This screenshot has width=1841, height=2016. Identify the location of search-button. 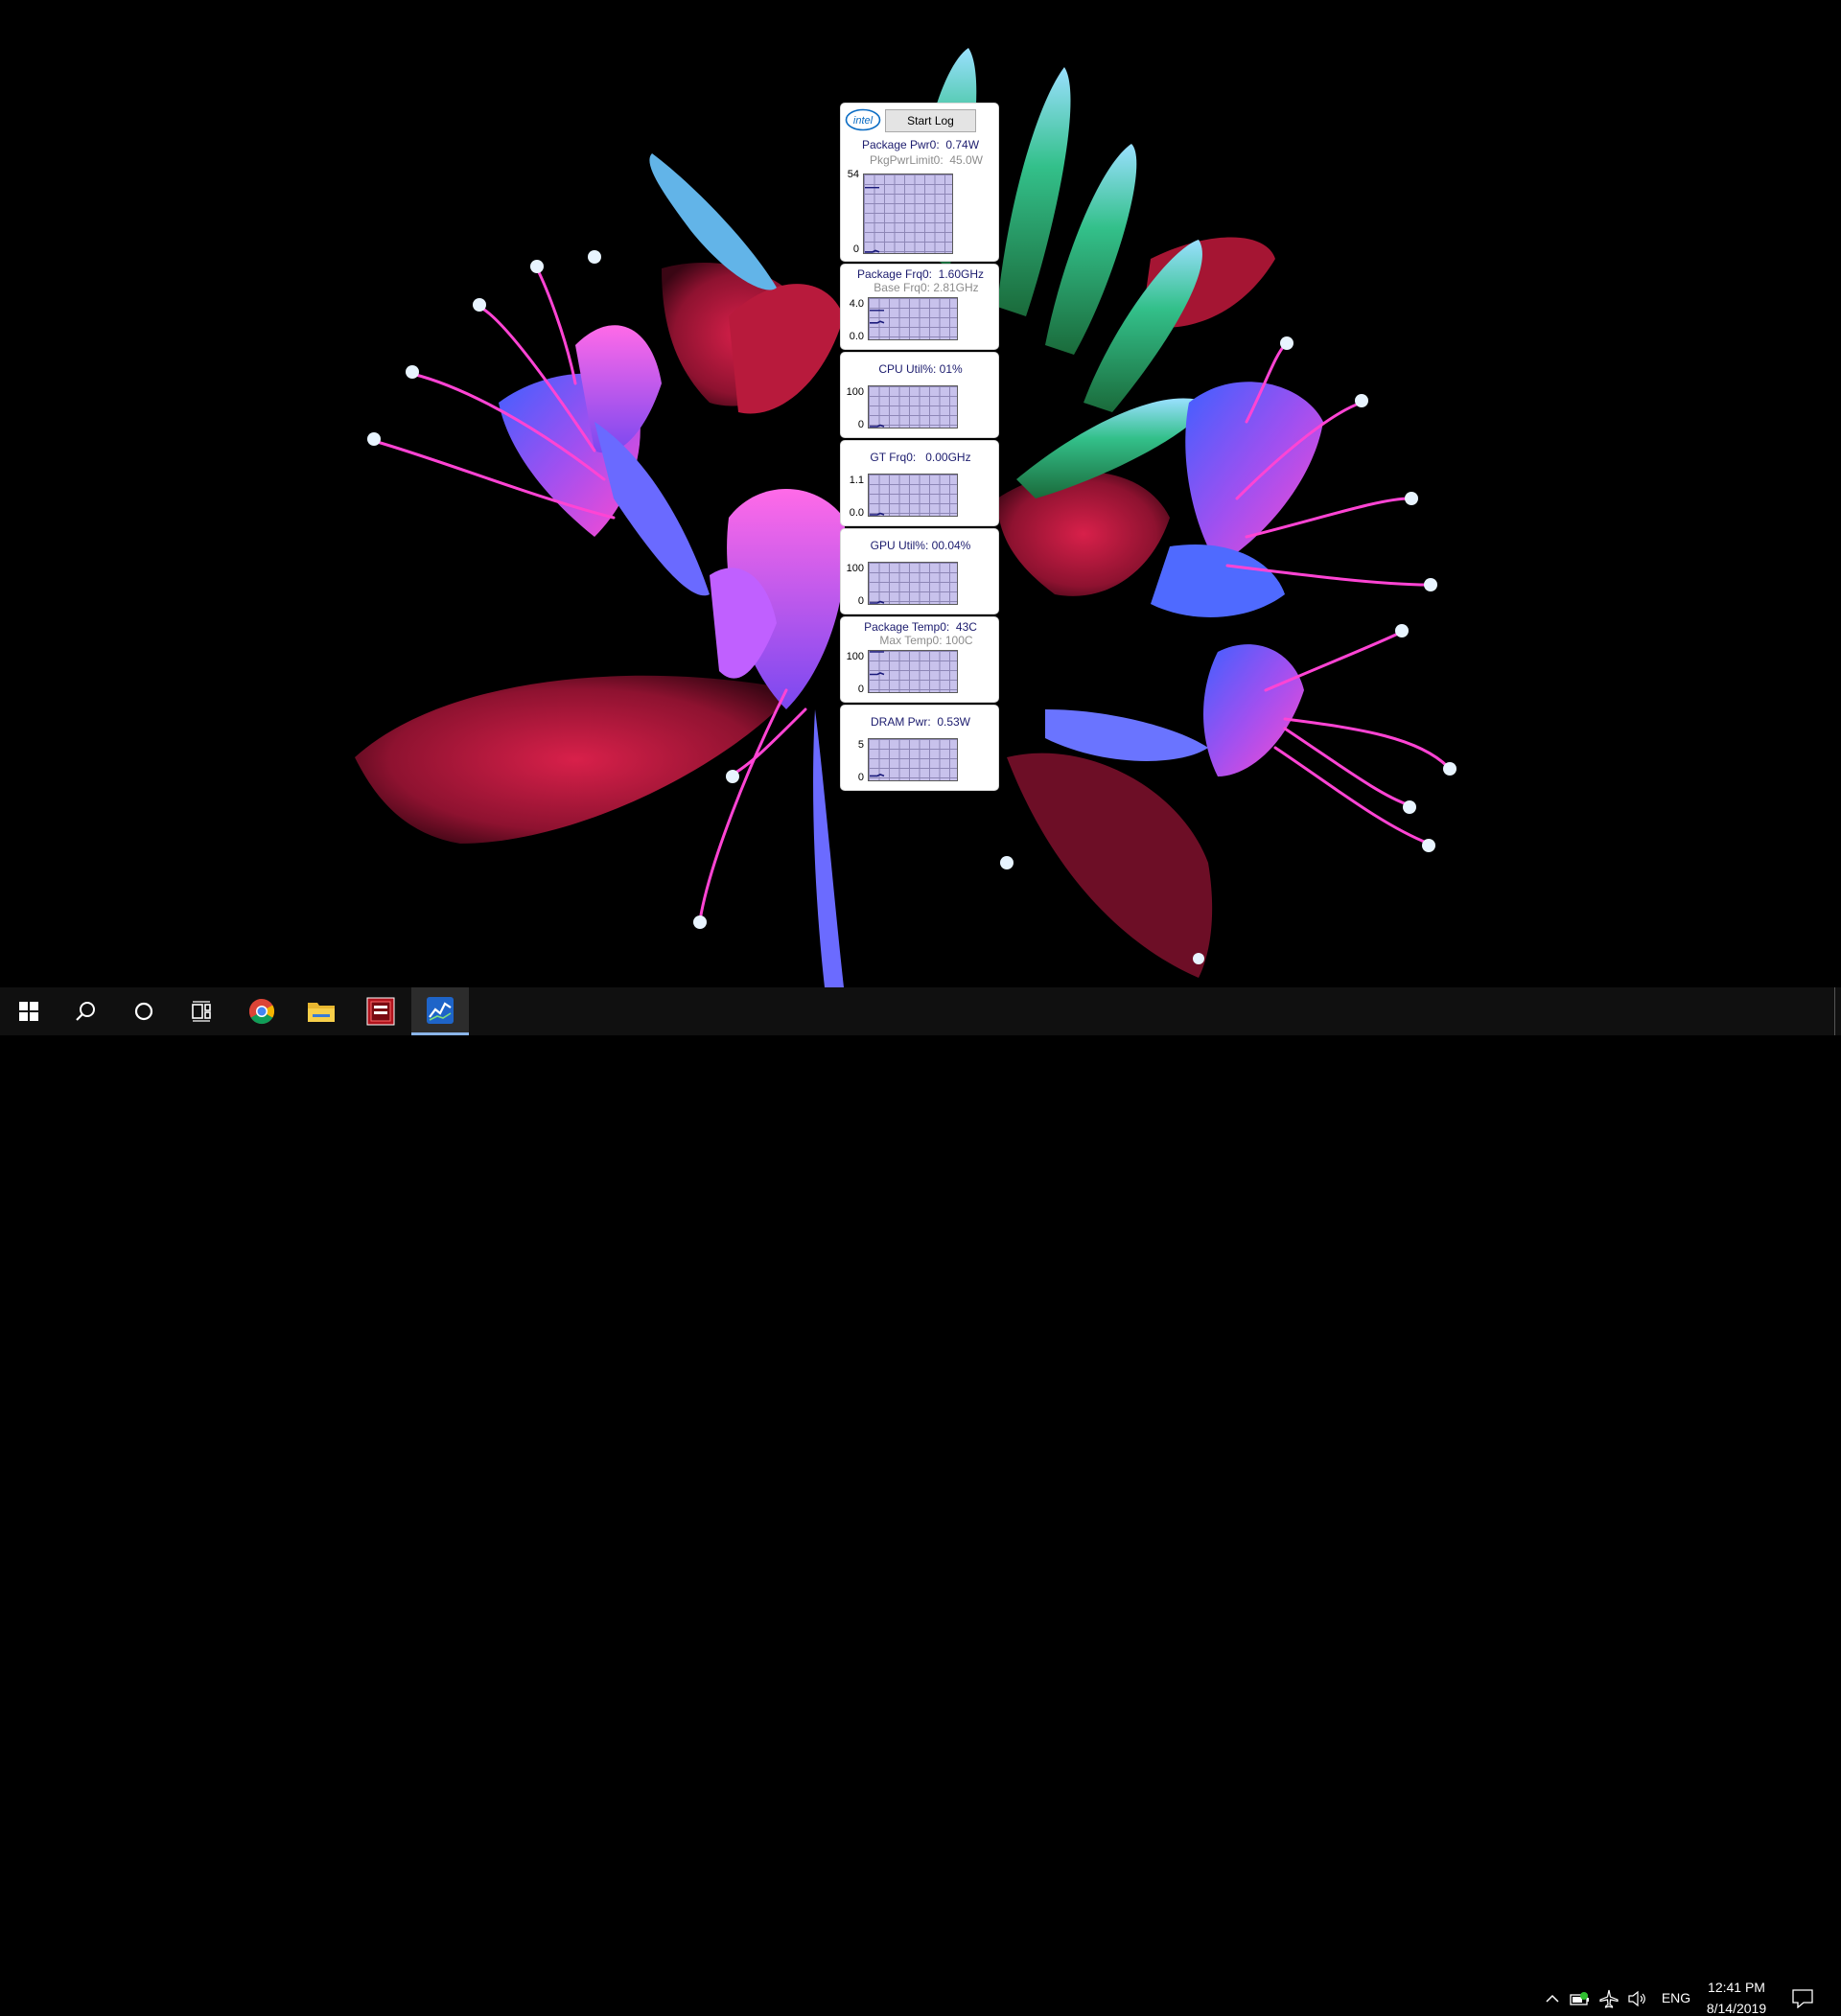
(86, 1011).